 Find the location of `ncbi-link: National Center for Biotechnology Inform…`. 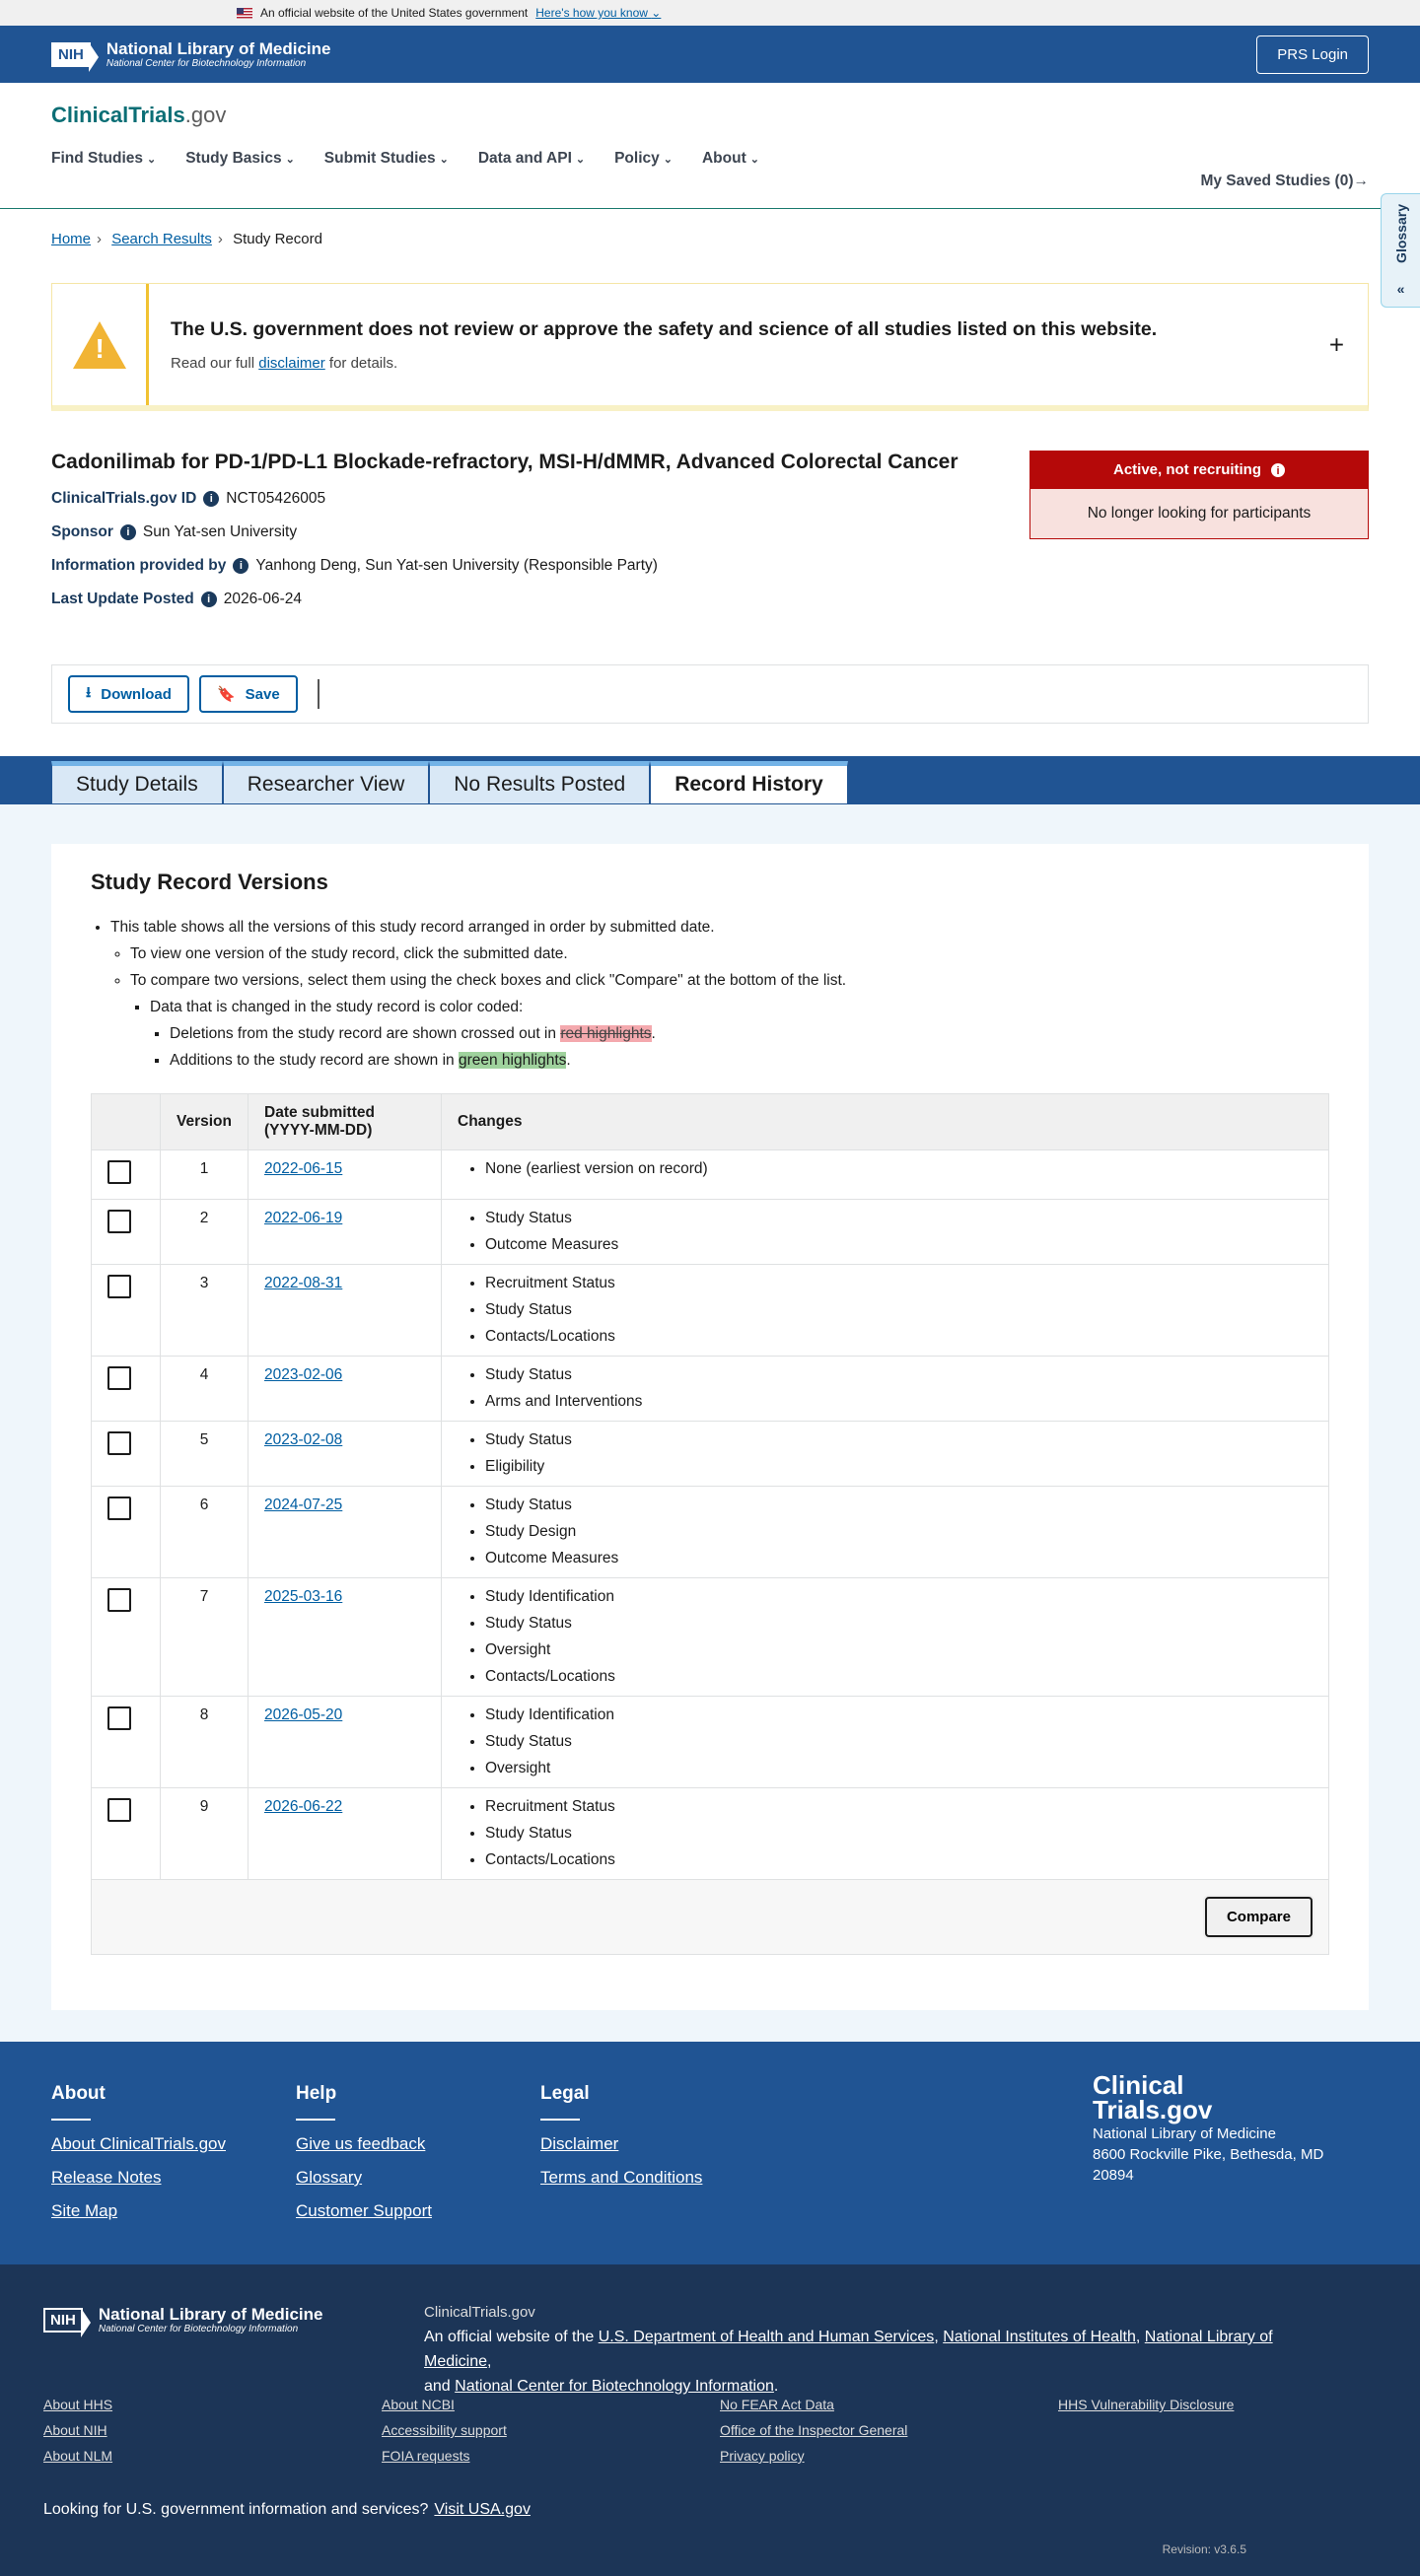

ncbi-link: National Center for Biotechnology Inform… is located at coordinates (615, 2387).